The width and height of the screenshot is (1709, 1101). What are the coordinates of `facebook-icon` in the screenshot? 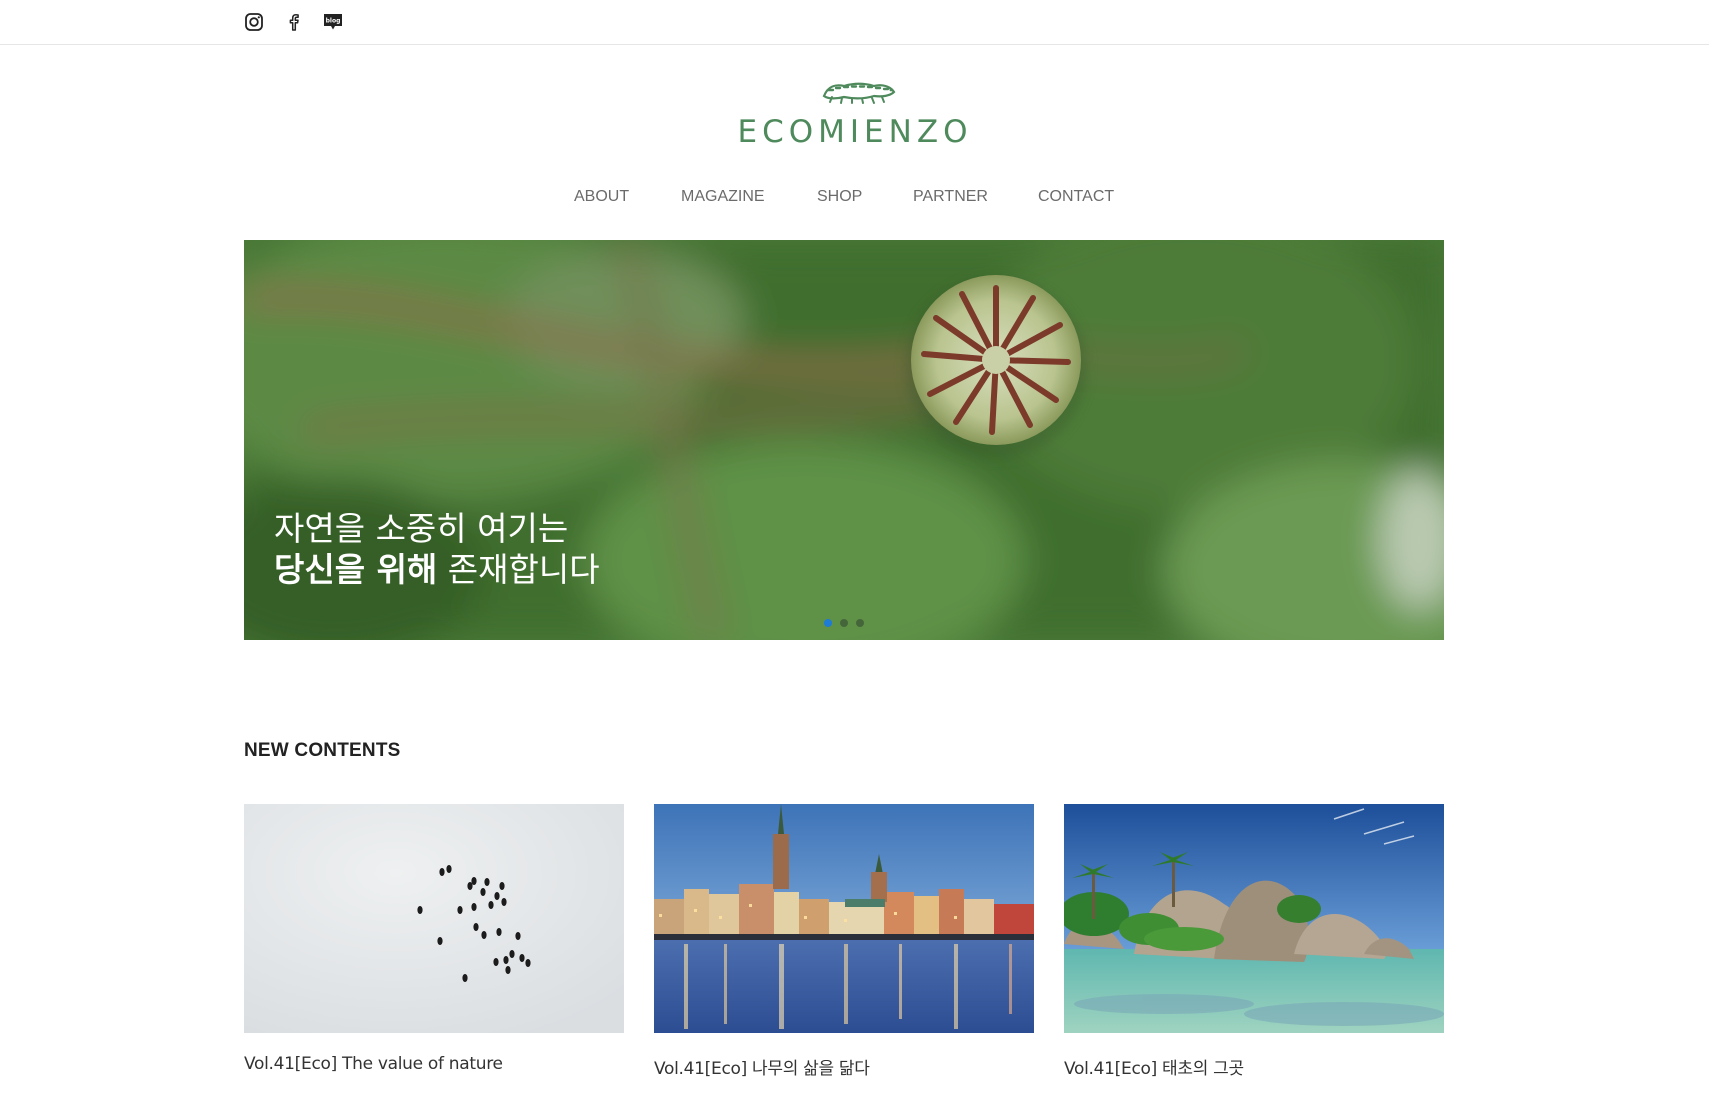 It's located at (294, 22).